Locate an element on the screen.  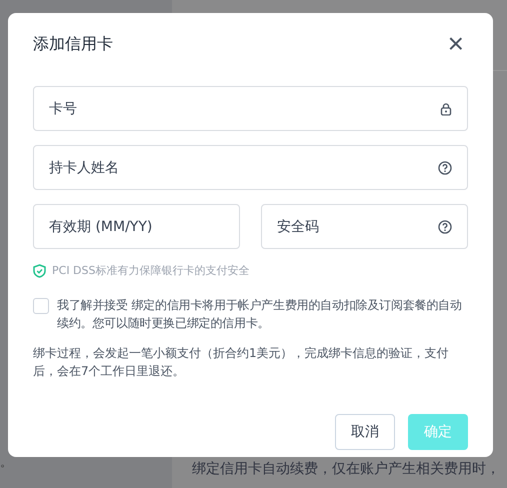
input-field: 持卡人姓名 is located at coordinates (250, 167).